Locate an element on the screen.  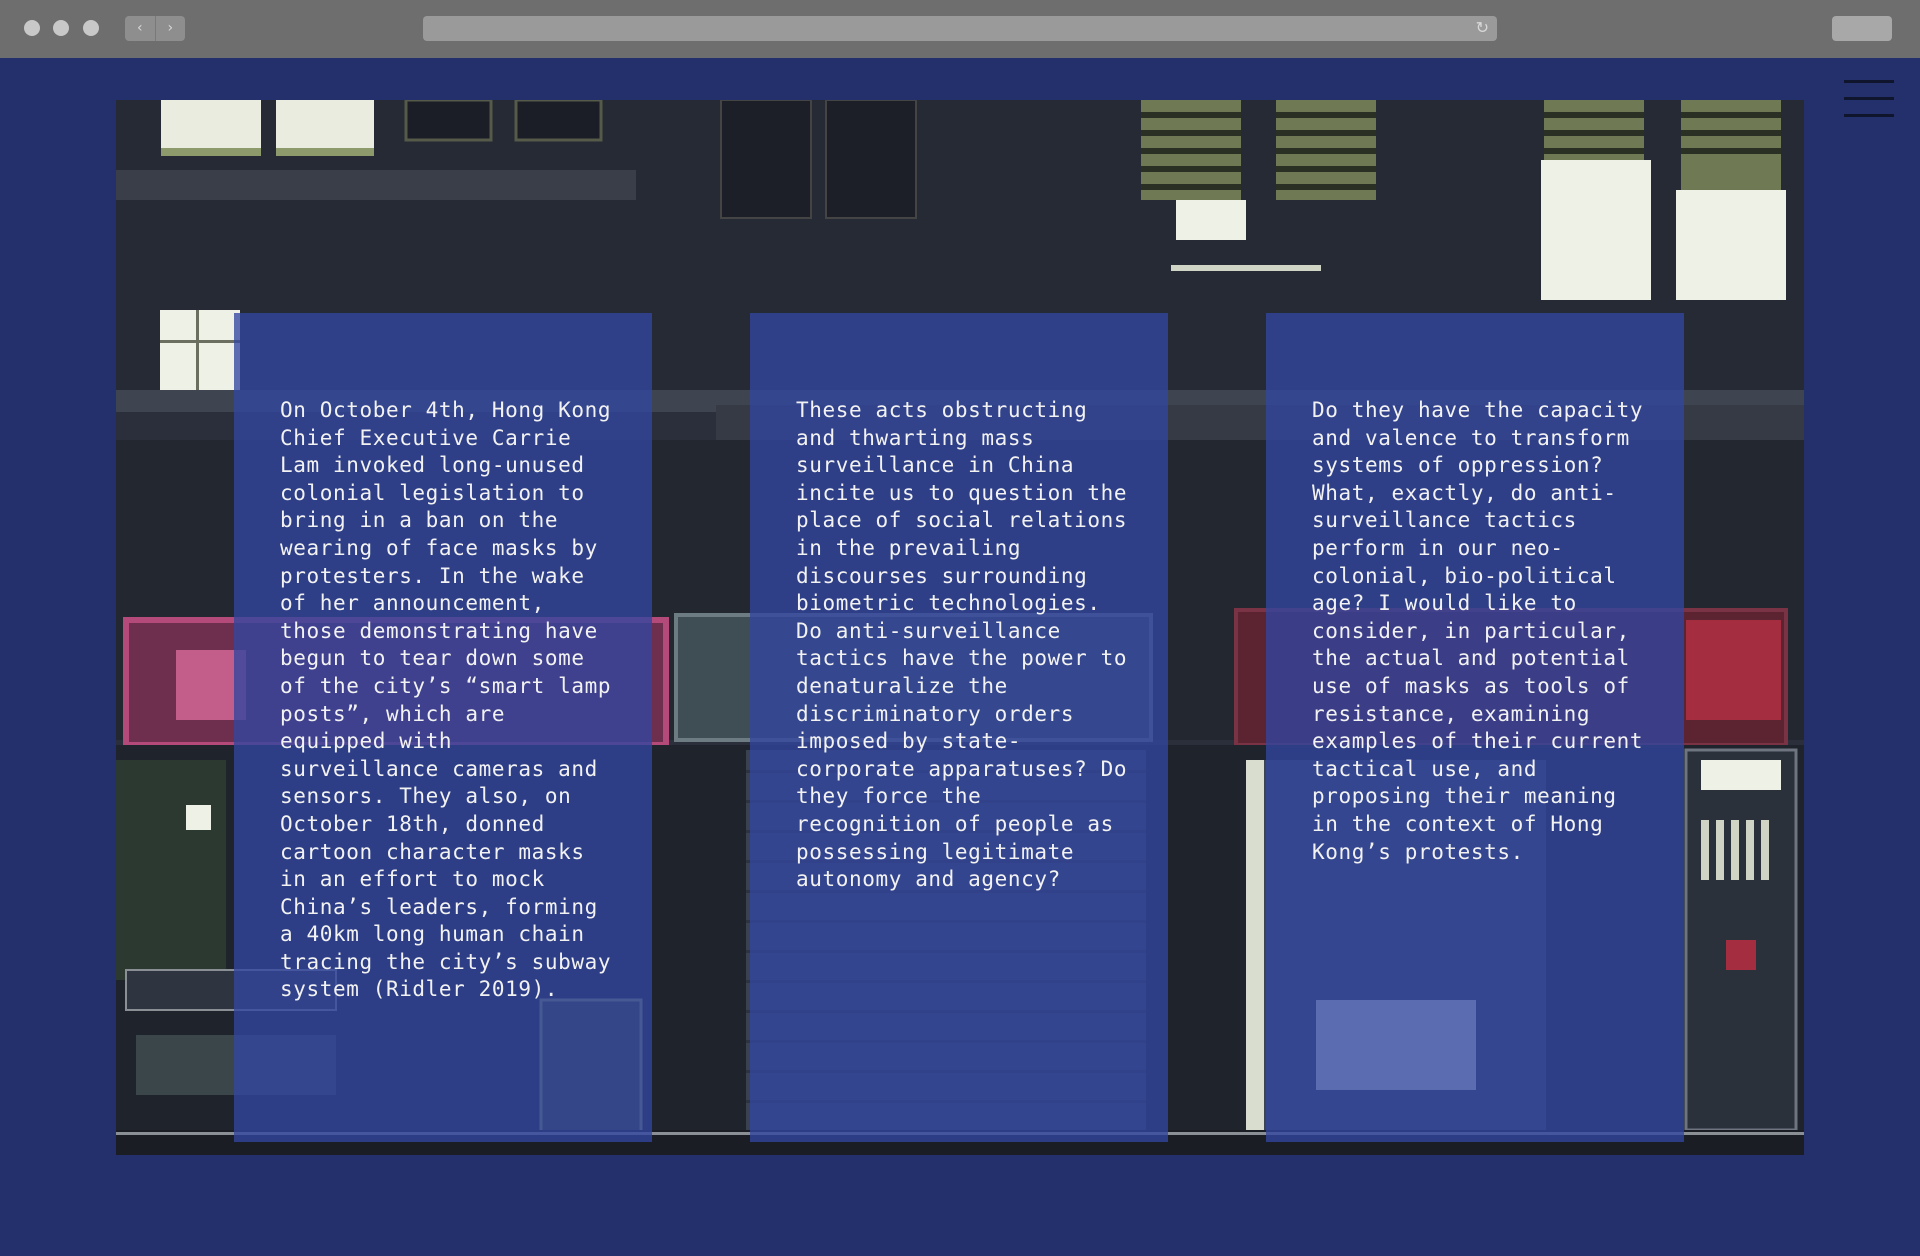
history-nav: ‹ › is located at coordinates (155, 28).